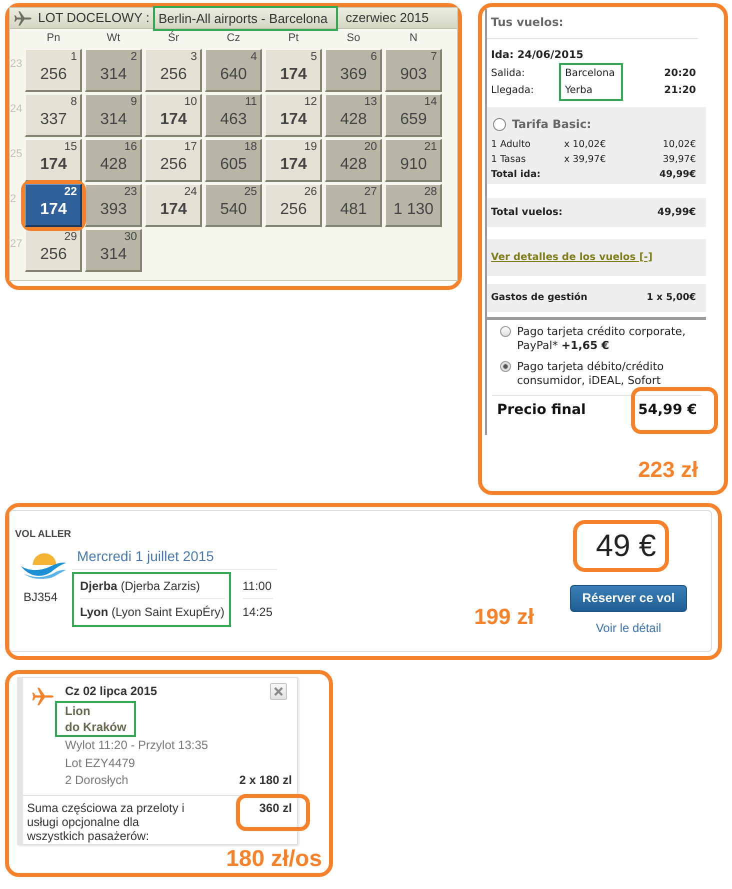  What do you see at coordinates (265, 780) in the screenshot?
I see `fare-amount: 2 x 180 zl` at bounding box center [265, 780].